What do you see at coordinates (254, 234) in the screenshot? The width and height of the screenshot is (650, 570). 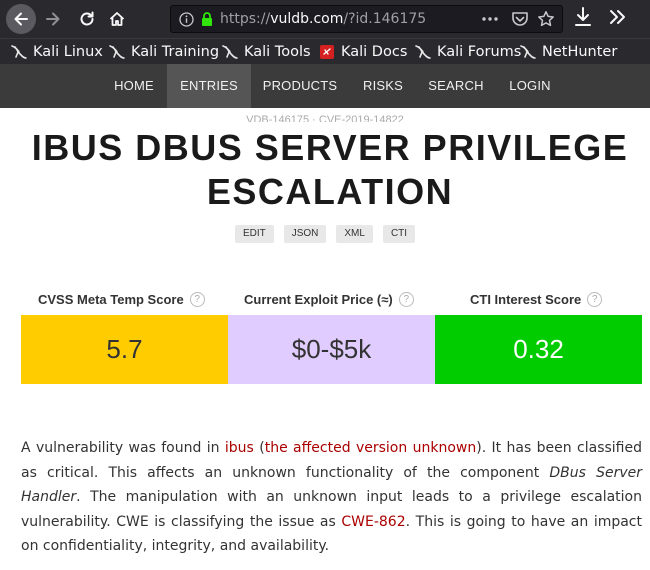 I see `edit-link: EDIT` at bounding box center [254, 234].